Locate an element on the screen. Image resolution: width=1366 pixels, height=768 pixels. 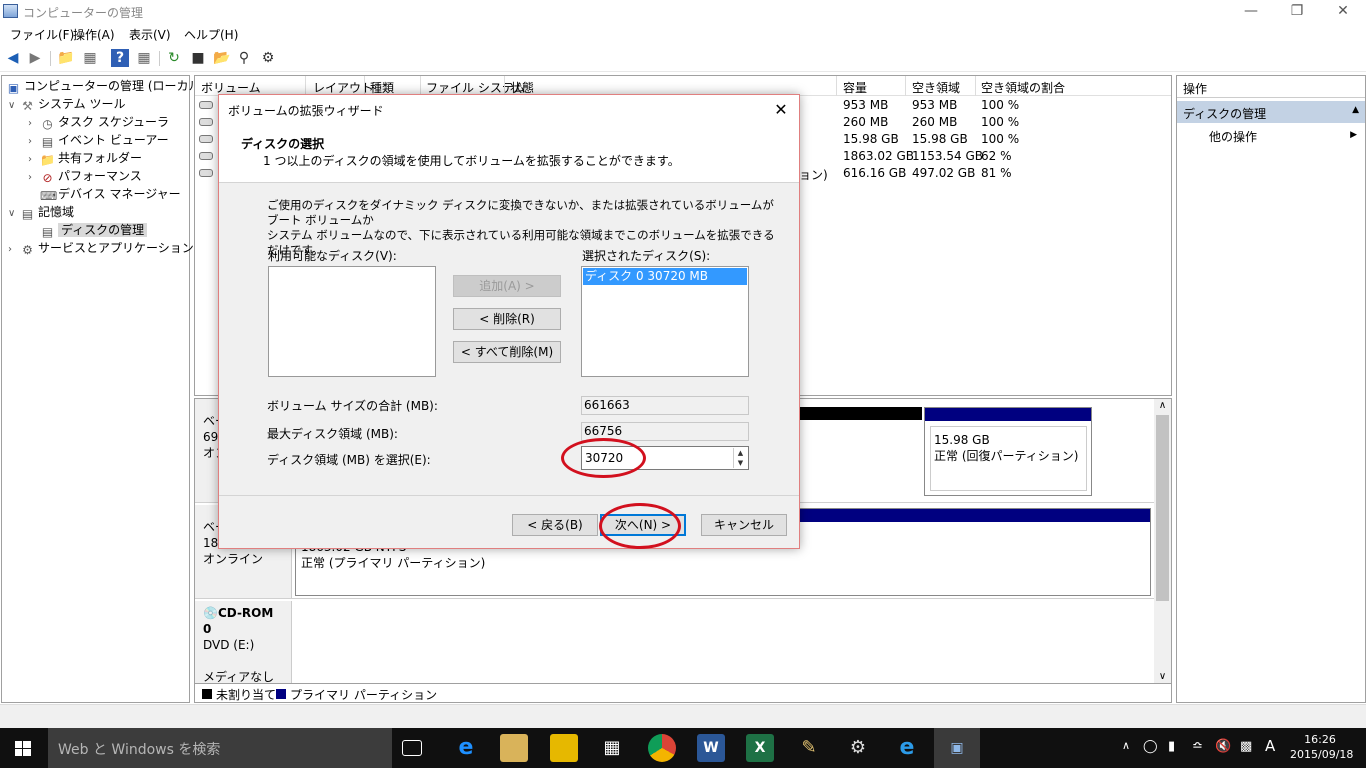
scroll-thumb is located at coordinates (1162, 508).